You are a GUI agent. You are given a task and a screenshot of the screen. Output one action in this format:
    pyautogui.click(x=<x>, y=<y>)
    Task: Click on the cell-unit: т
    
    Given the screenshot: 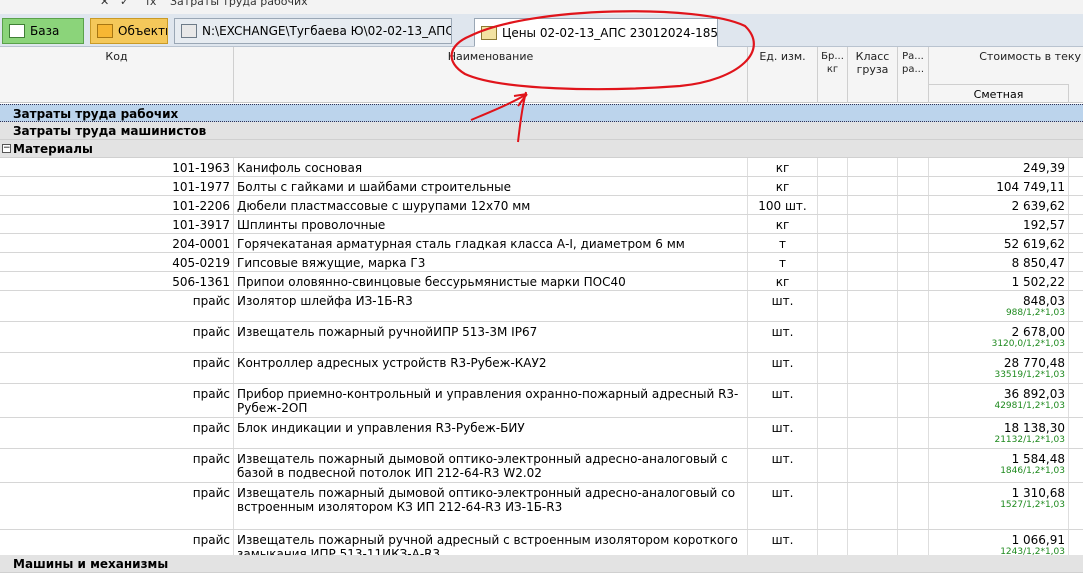 What is the action you would take?
    pyautogui.click(x=783, y=262)
    